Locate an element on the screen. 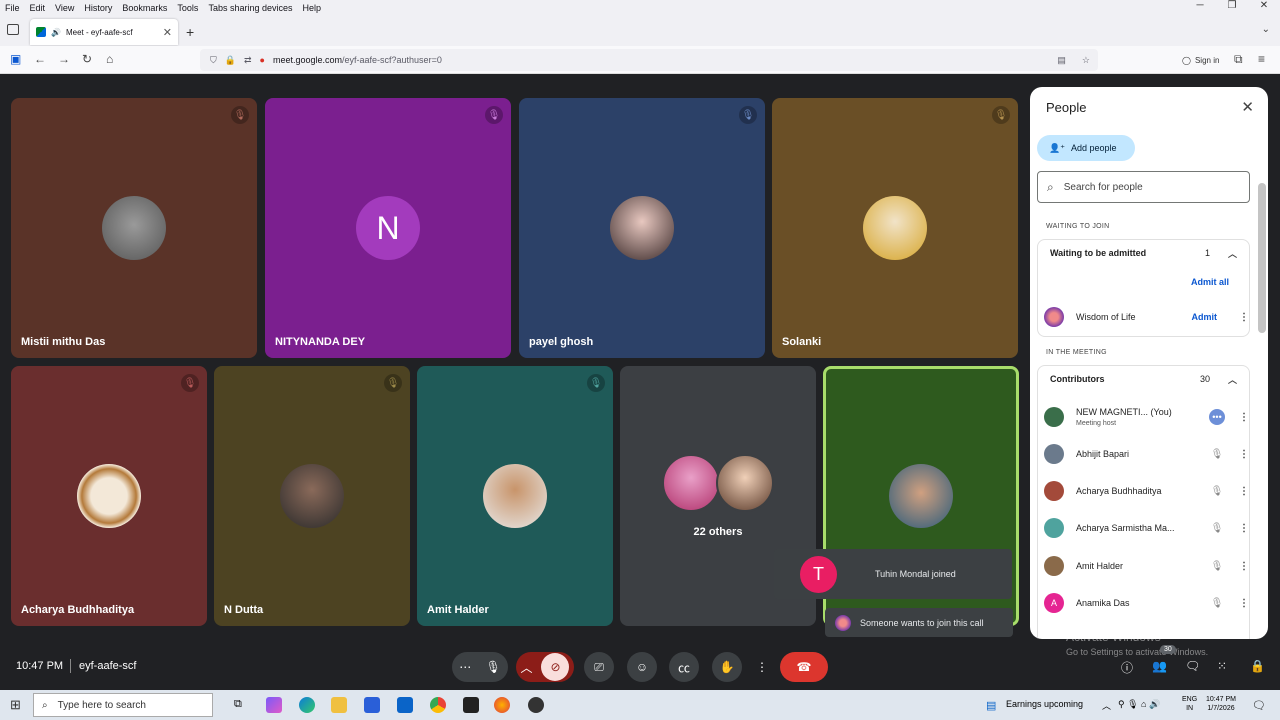 This screenshot has width=1280, height=720. participant-tile: N 🎙︎ NITYNANDA DEY is located at coordinates (388, 228).